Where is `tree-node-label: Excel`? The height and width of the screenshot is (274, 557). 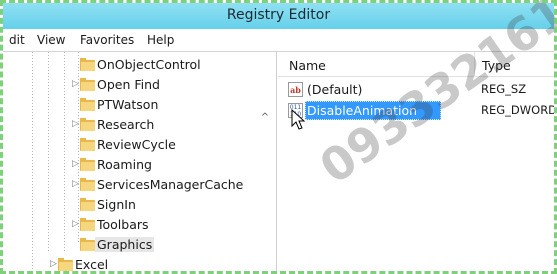
tree-node-label: Excel is located at coordinates (92, 264).